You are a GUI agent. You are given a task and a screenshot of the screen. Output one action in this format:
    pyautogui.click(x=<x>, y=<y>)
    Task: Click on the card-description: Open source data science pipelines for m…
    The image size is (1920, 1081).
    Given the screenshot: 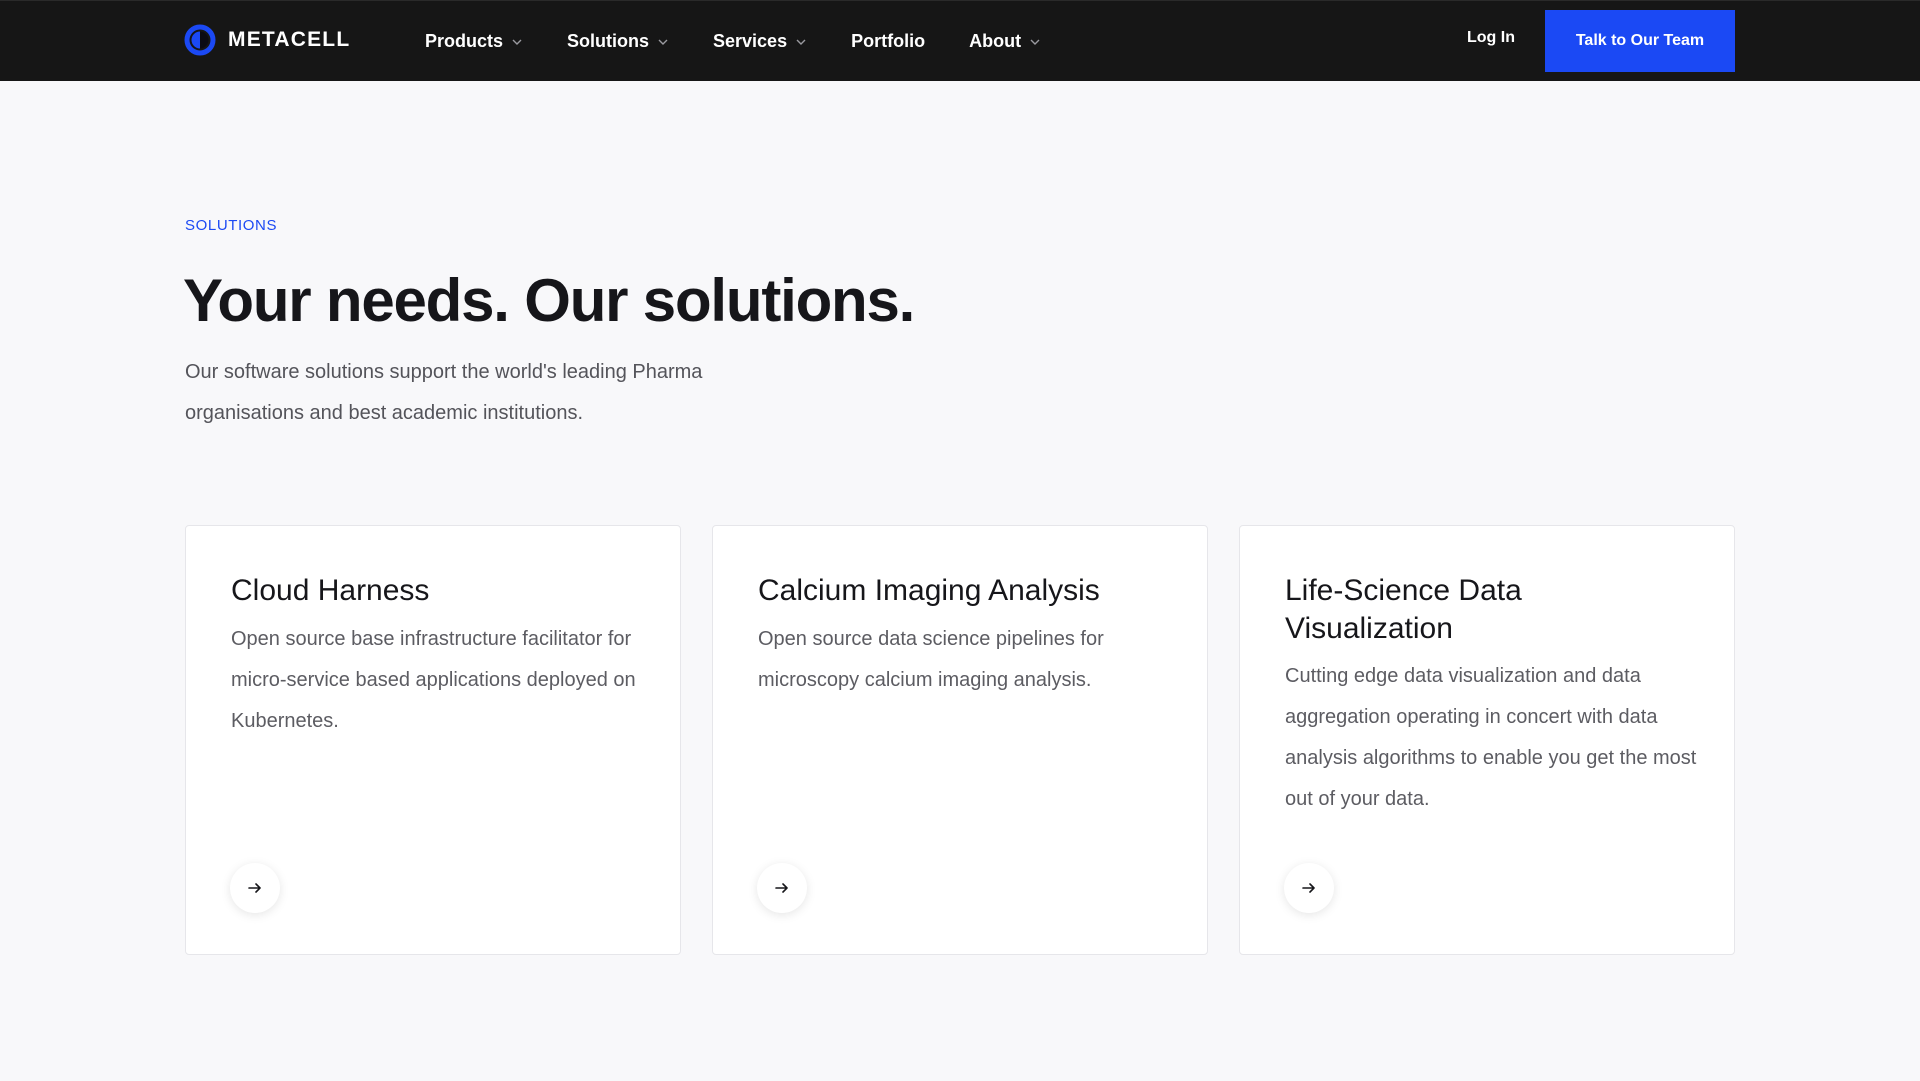 What is the action you would take?
    pyautogui.click(x=931, y=659)
    